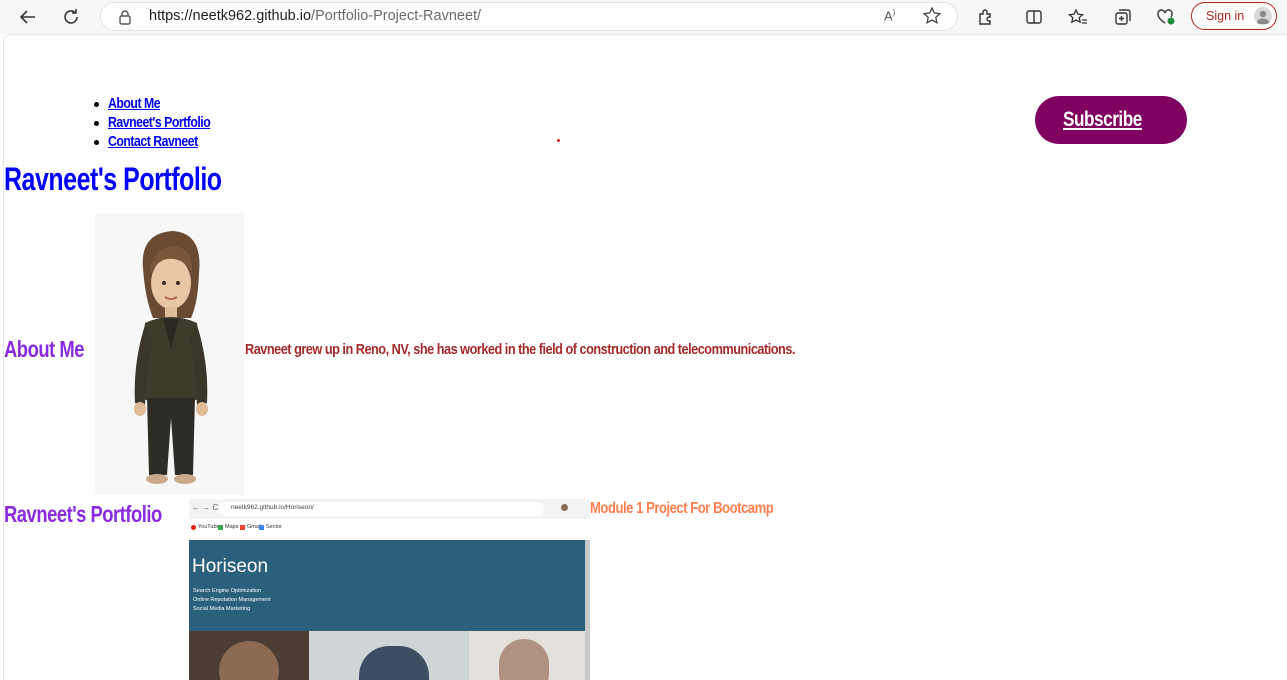  What do you see at coordinates (205, 507) in the screenshot?
I see `screenshot-nav-icon: ← → C` at bounding box center [205, 507].